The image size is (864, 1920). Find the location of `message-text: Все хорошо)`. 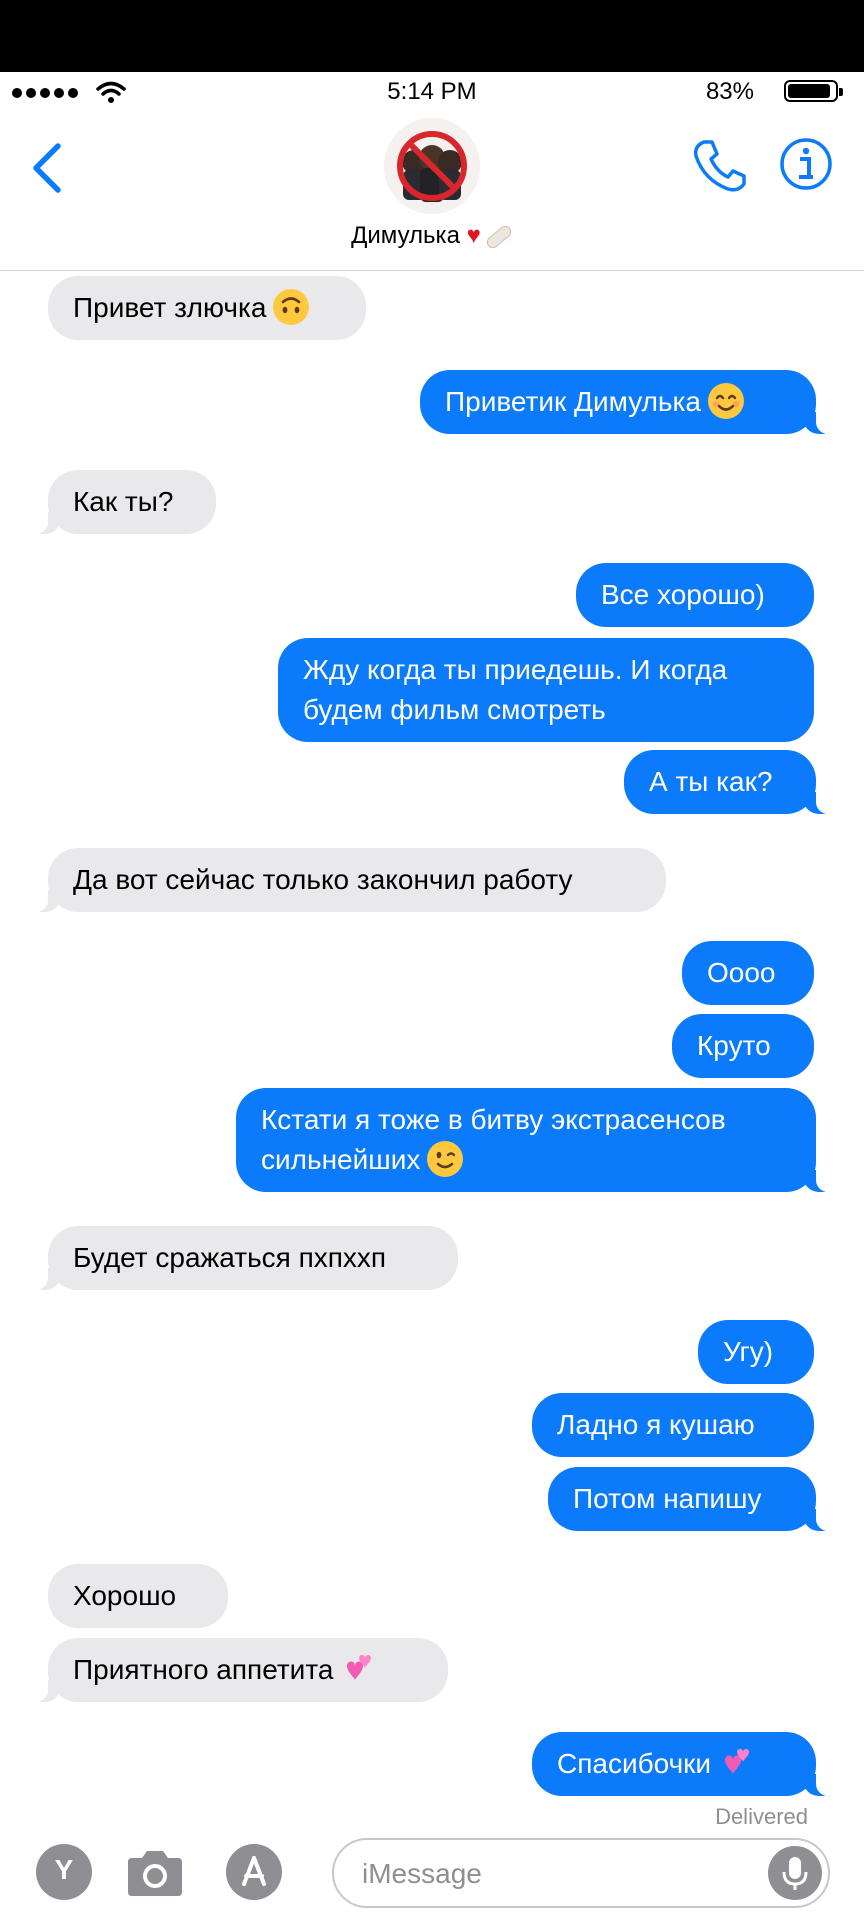

message-text: Все хорошо) is located at coordinates (683, 594).